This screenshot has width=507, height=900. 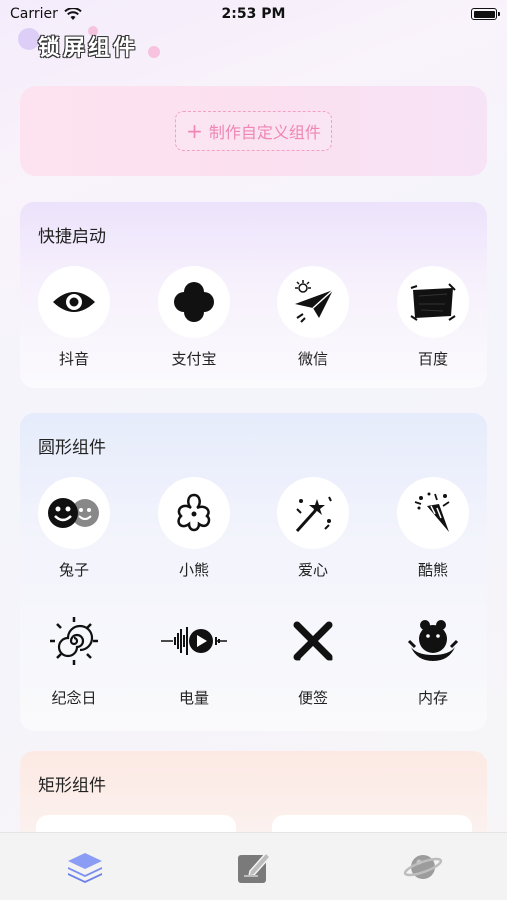 I want to click on create-widget-label: 制作自定义组件, so click(x=264, y=132).